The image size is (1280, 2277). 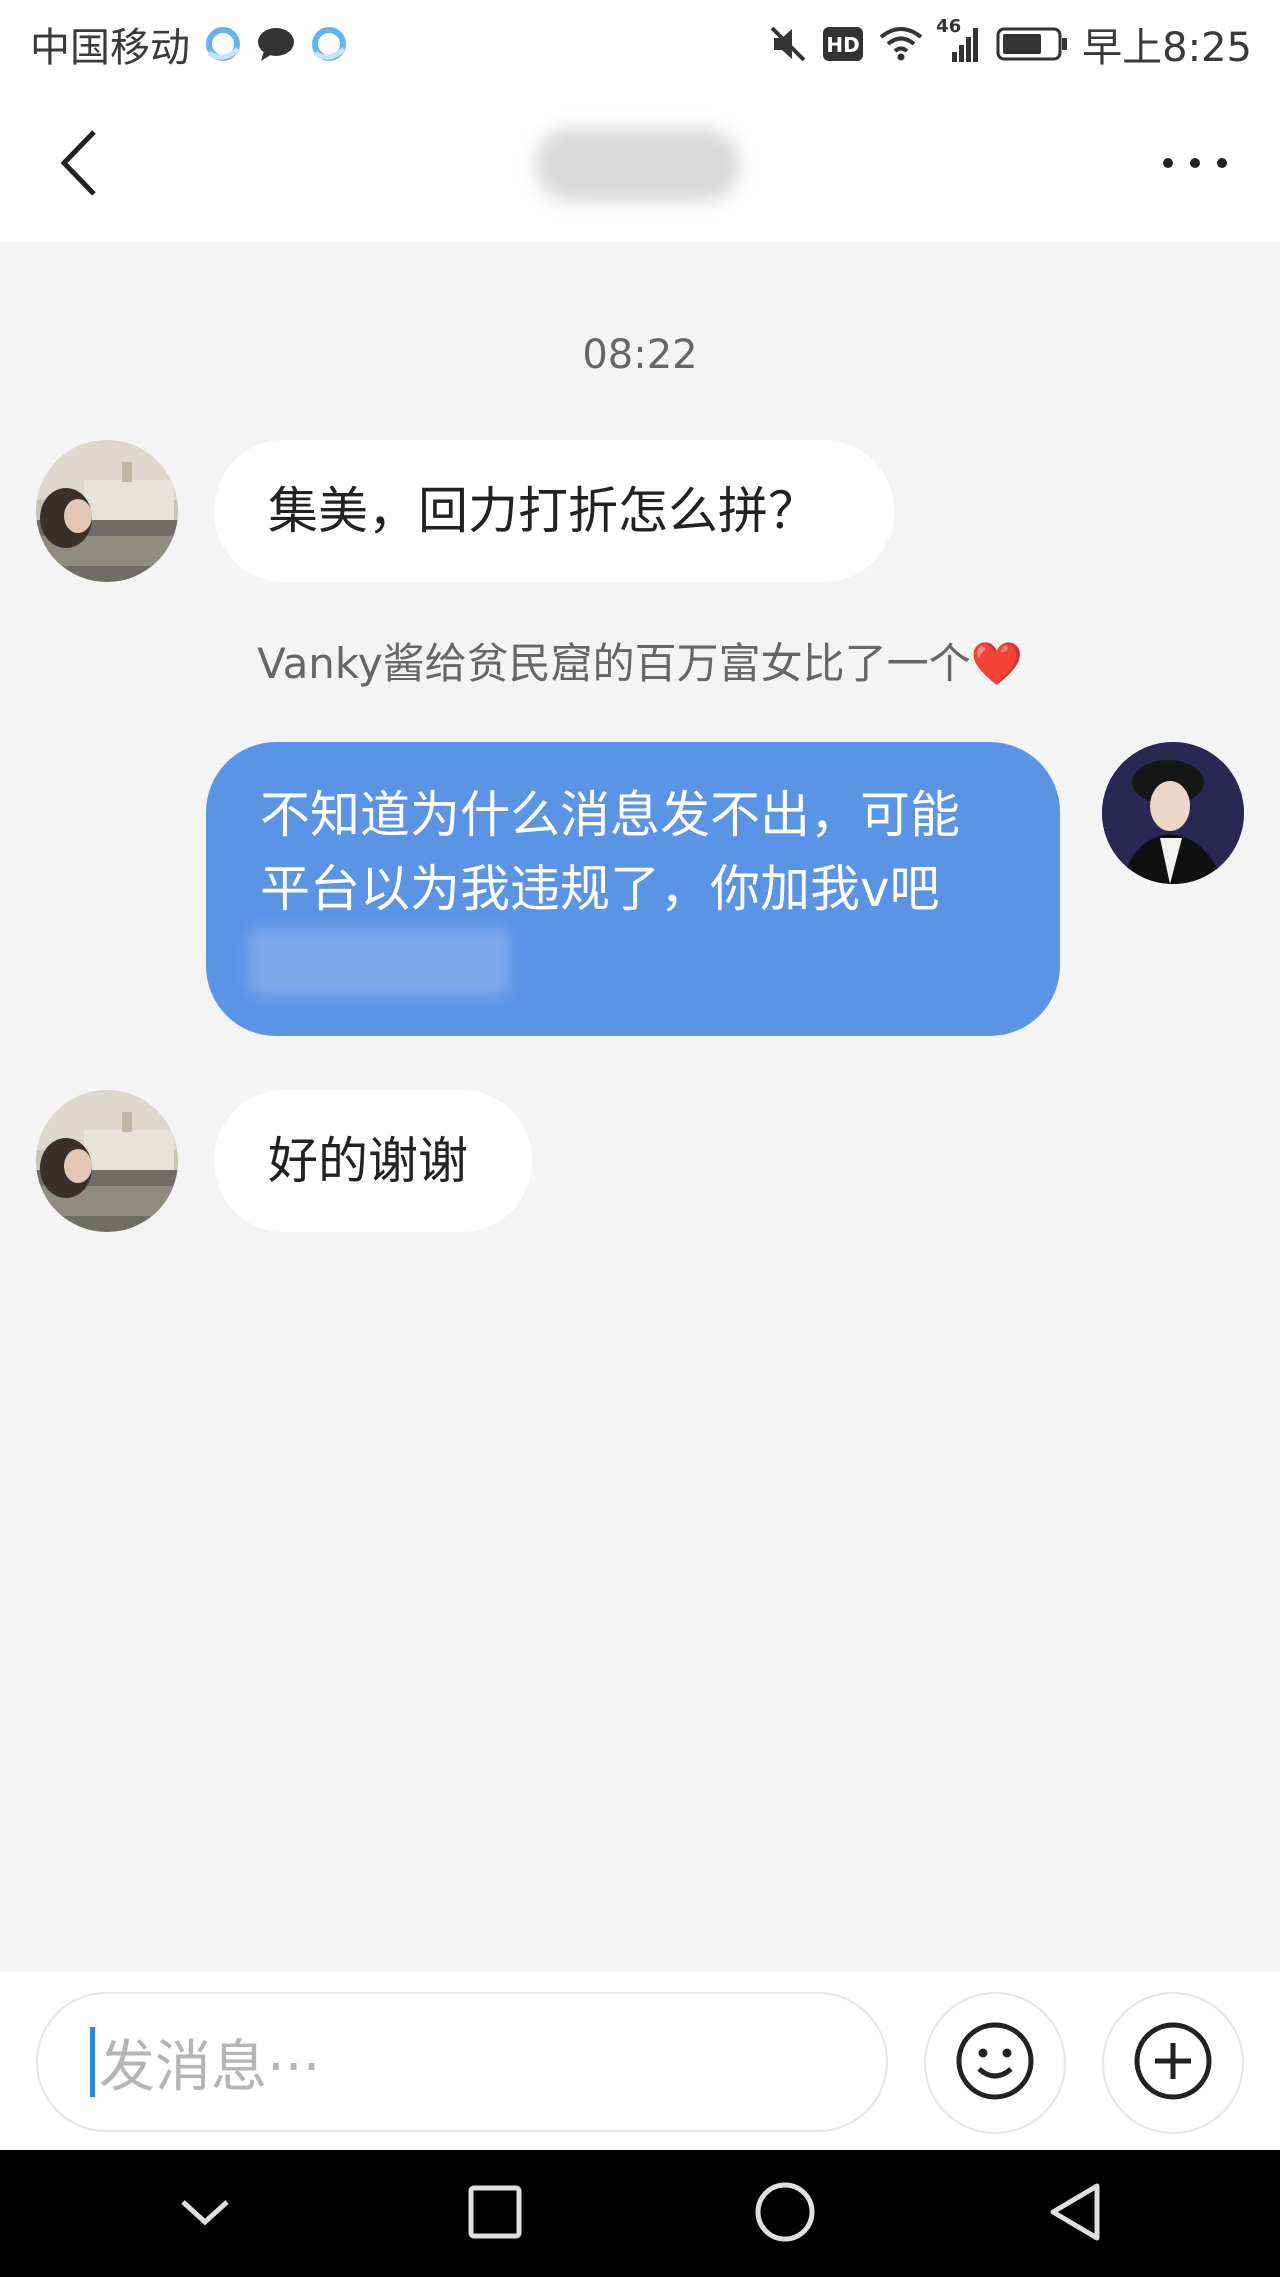 I want to click on mute-icon, so click(x=788, y=44).